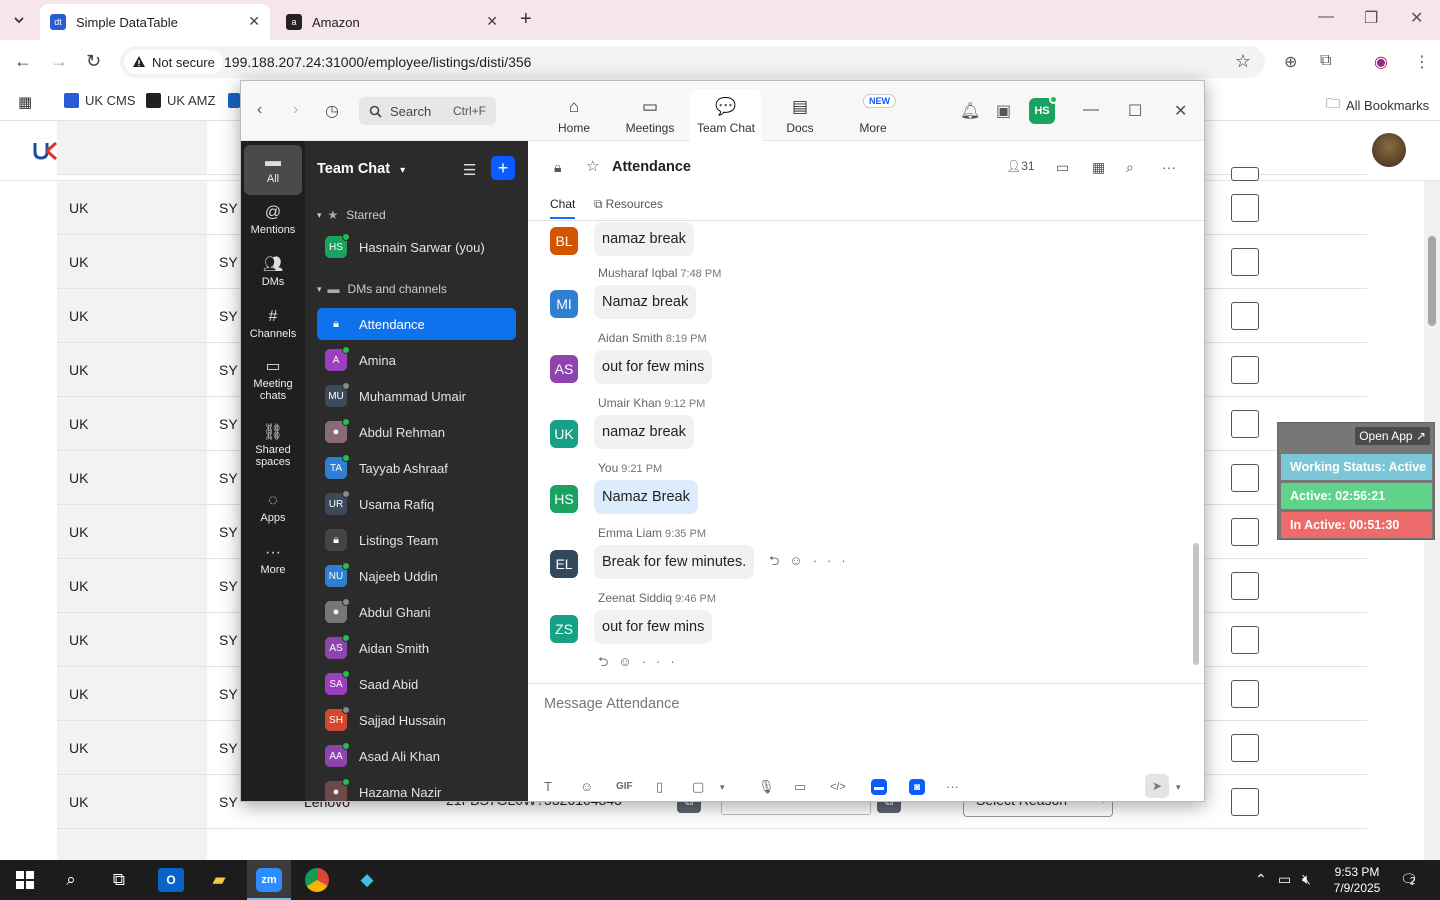  Describe the element at coordinates (93, 61) in the screenshot. I see `reload-icon: ↻` at that location.